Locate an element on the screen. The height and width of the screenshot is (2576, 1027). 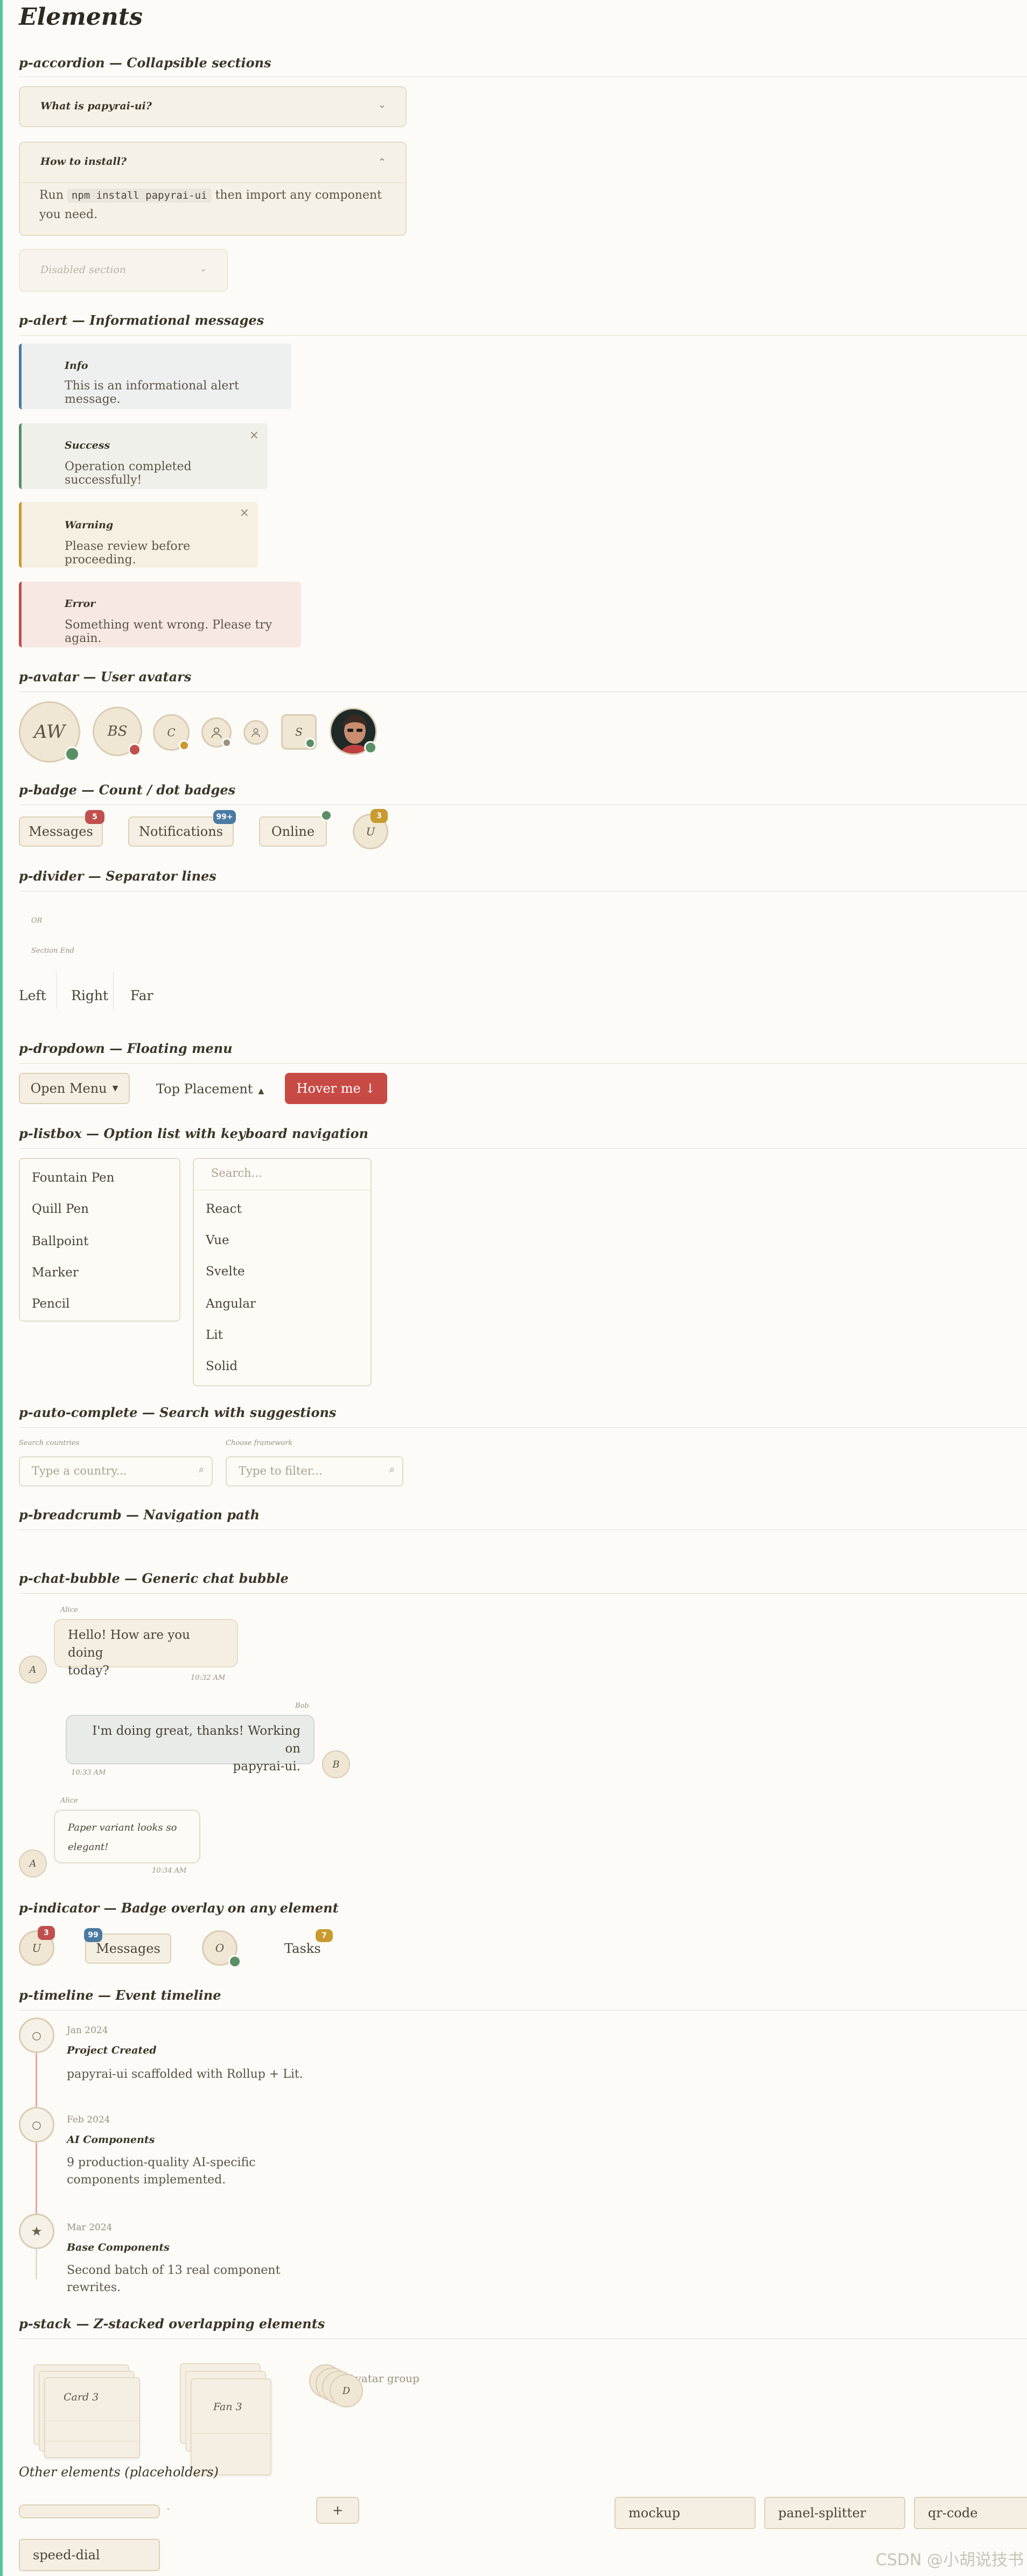
timeline-description: papyrai-ui scaffolded with Rollup + Lit. is located at coordinates (185, 2074).